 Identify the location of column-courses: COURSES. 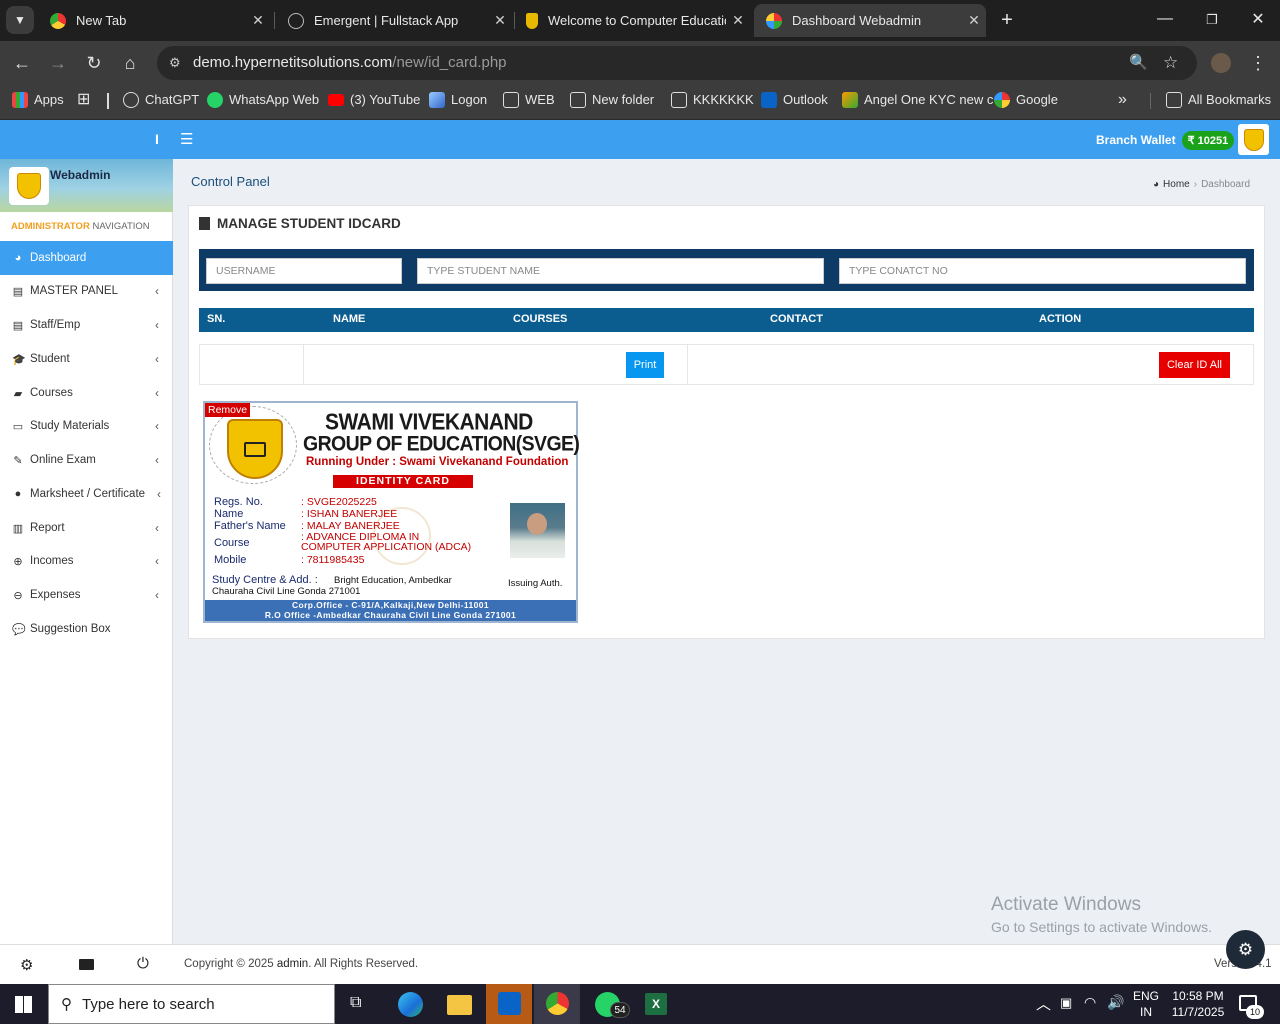
(540, 319).